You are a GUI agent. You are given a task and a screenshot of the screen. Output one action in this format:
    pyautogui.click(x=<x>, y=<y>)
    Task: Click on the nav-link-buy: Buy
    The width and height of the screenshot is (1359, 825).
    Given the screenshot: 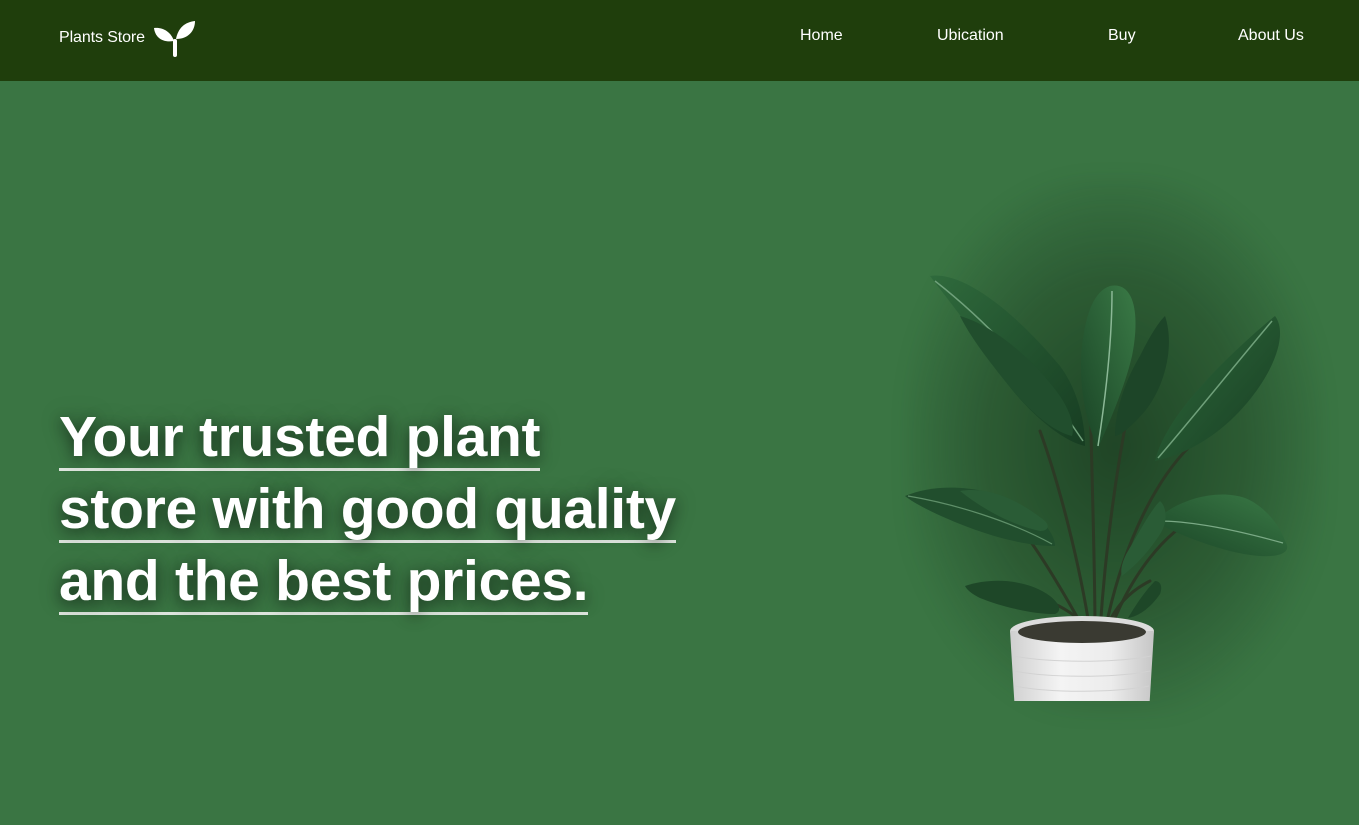 What is the action you would take?
    pyautogui.click(x=1122, y=36)
    